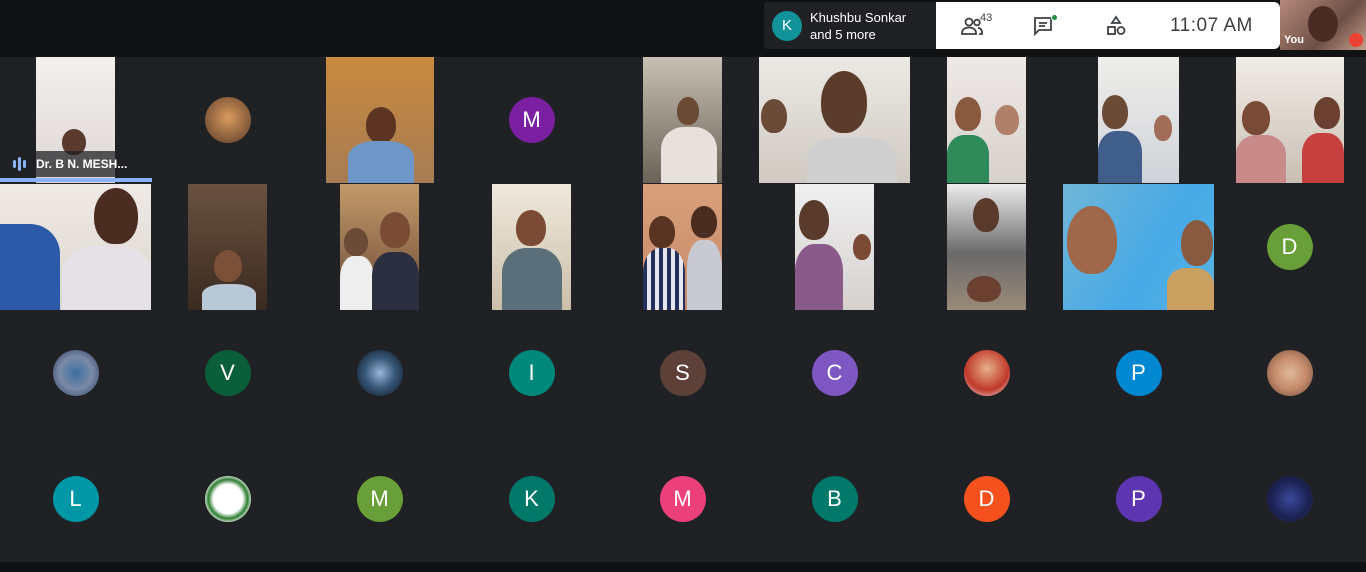  I want to click on joined-more: and 5 more, so click(843, 34).